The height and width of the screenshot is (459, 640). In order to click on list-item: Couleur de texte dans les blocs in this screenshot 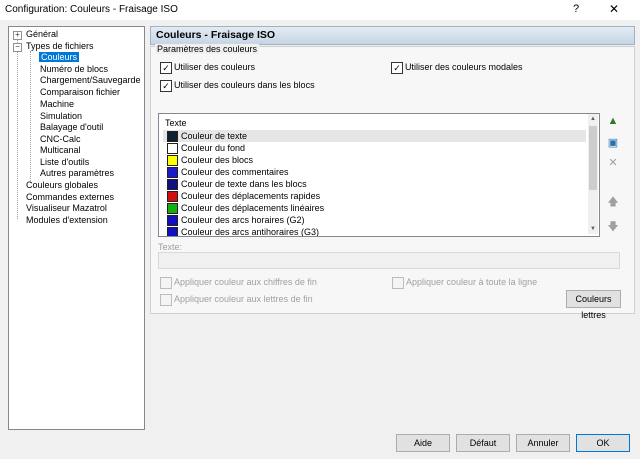, I will do `click(374, 184)`.